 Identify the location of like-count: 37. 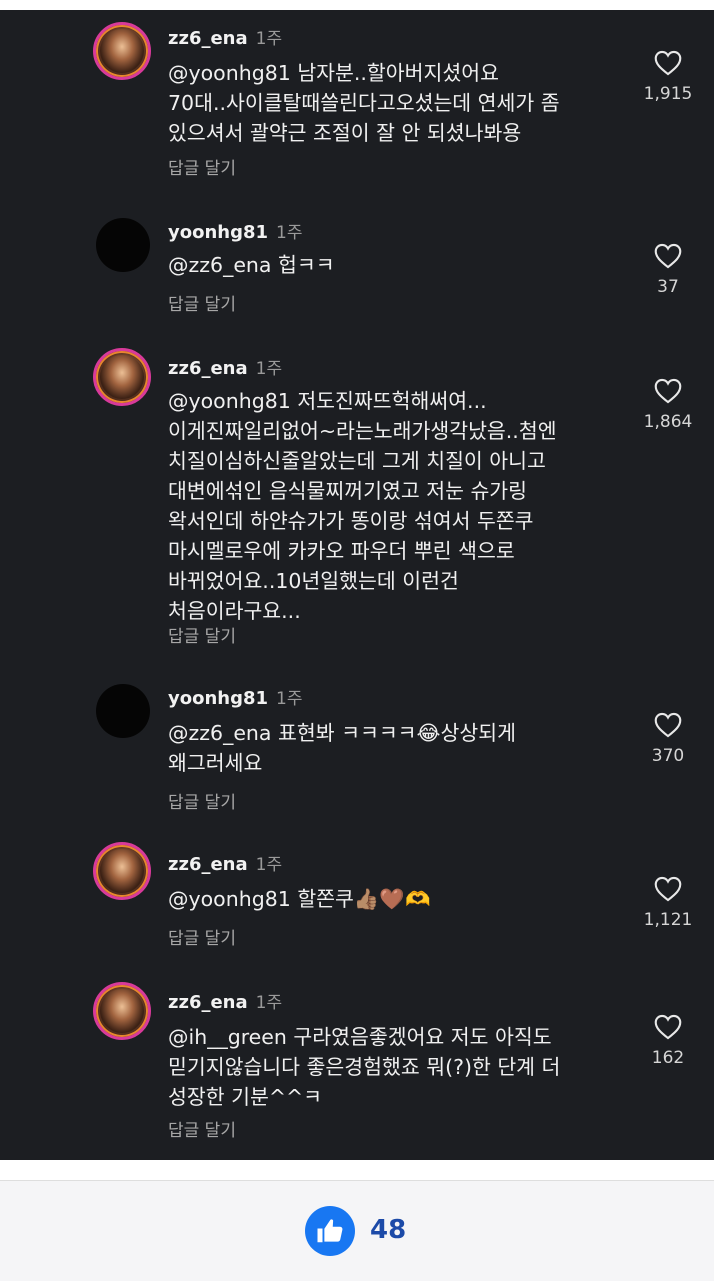
(668, 287).